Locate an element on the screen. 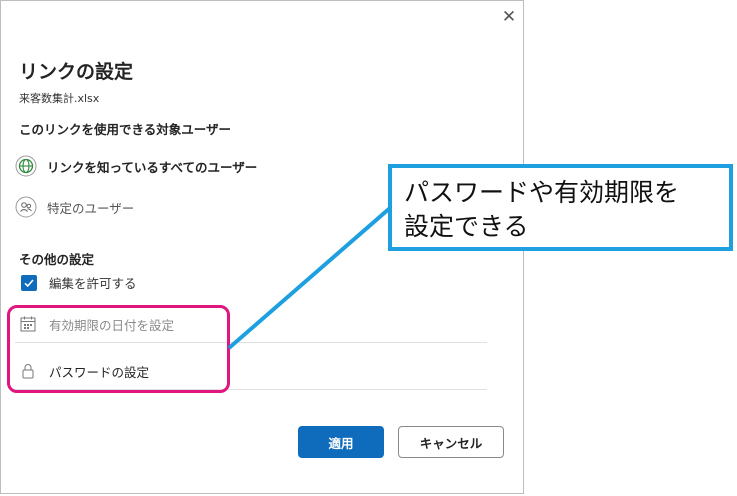 This screenshot has height=496, width=737. callout-line-2: 設定できる is located at coordinates (466, 226).